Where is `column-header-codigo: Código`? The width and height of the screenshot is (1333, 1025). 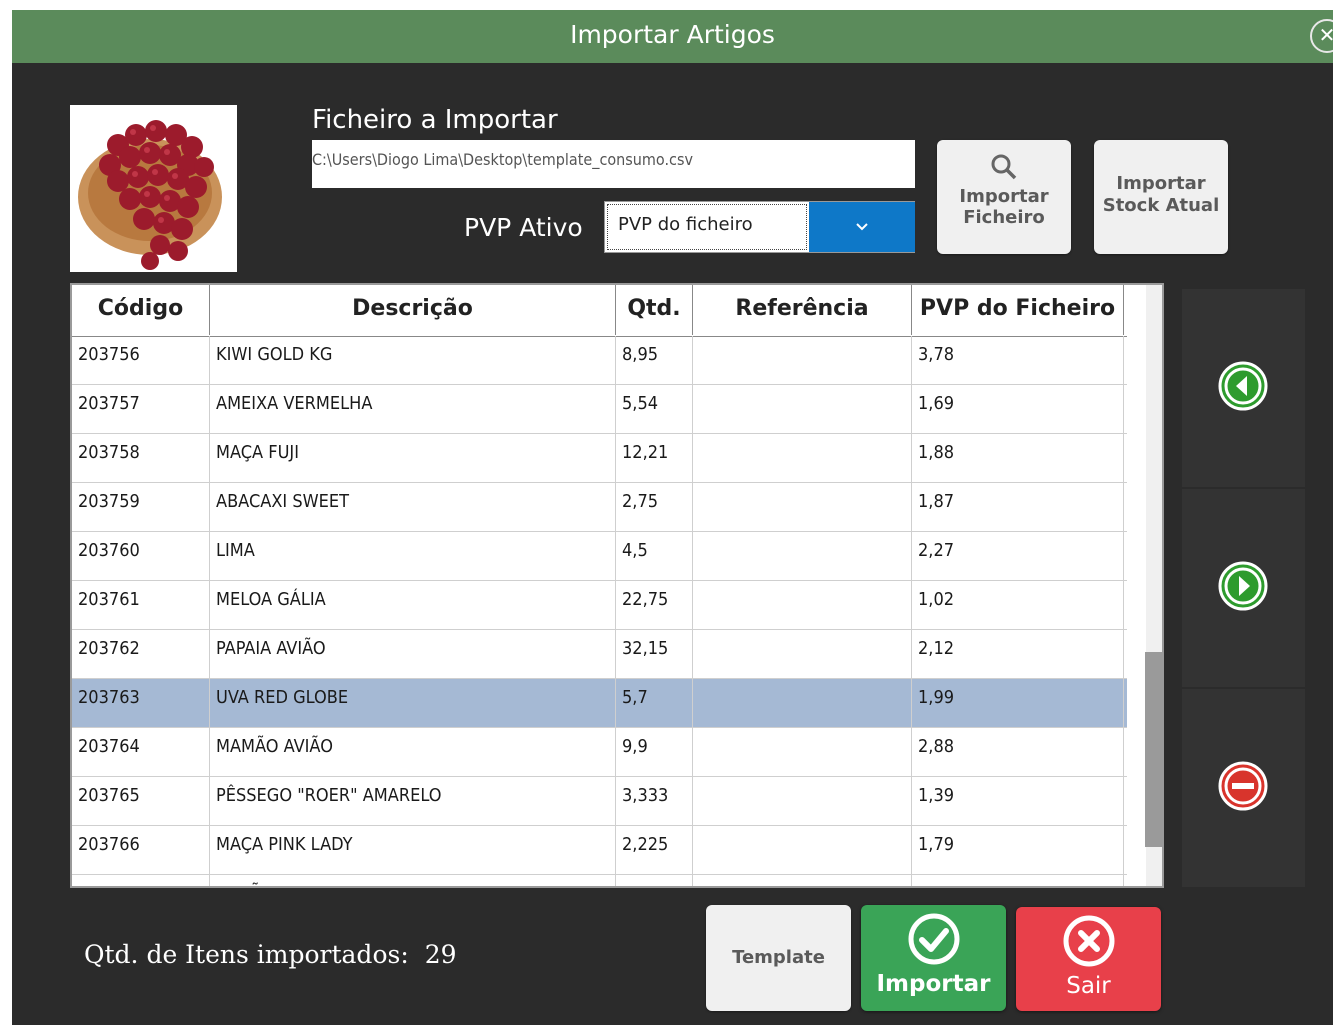
column-header-codigo: Código is located at coordinates (141, 310).